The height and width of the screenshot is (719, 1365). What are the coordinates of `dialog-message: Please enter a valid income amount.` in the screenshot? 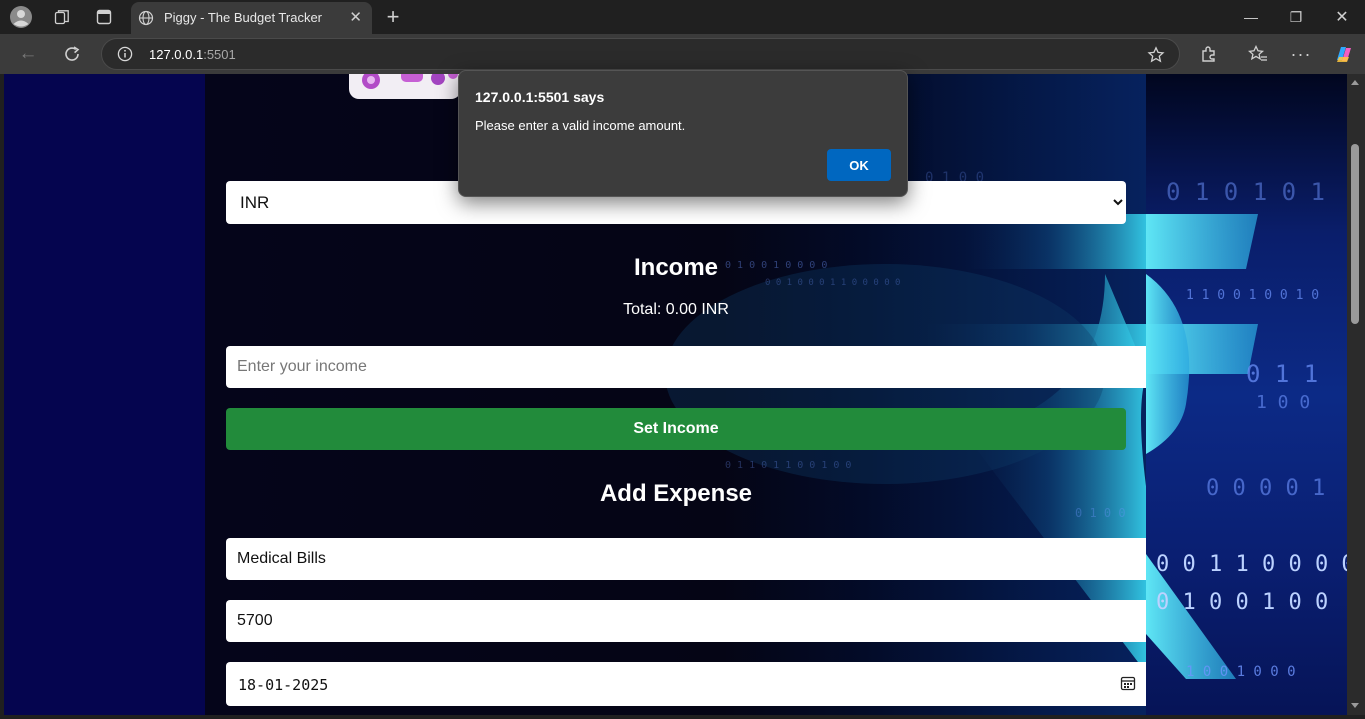 It's located at (580, 125).